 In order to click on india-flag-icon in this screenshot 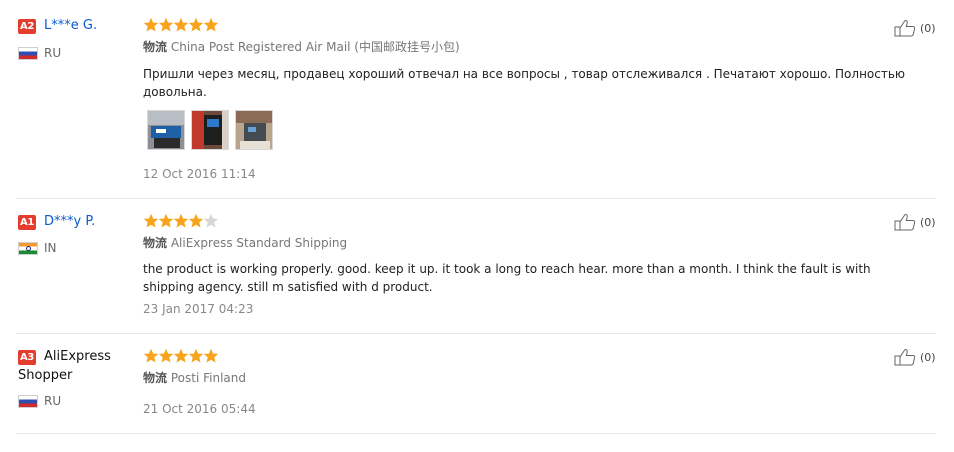, I will do `click(28, 248)`.